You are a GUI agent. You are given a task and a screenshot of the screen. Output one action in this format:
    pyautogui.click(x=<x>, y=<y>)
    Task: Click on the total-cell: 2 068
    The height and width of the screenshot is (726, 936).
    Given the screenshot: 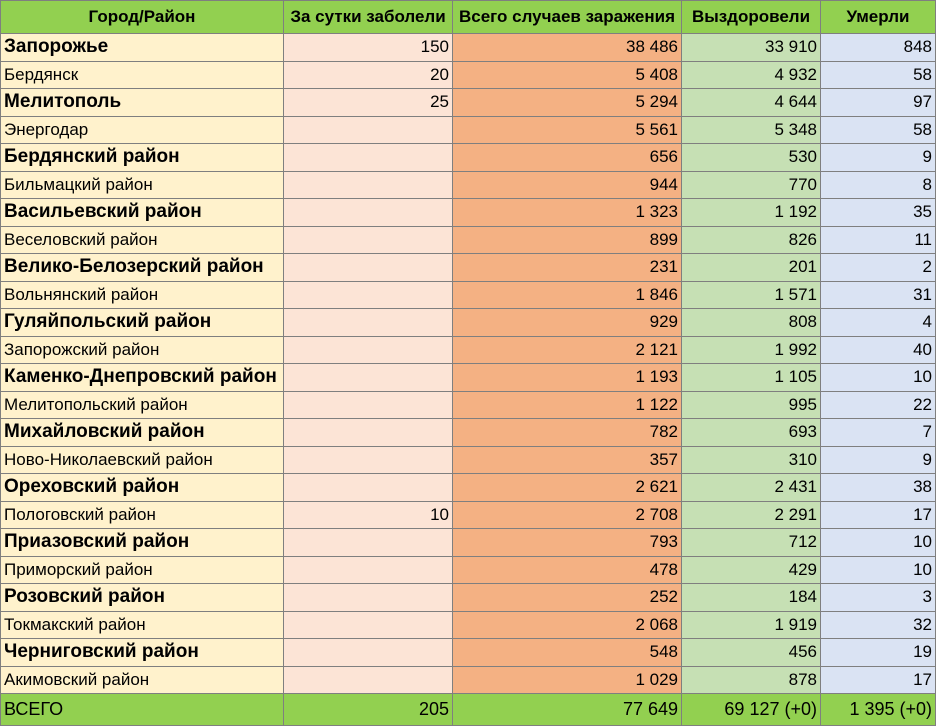 What is the action you would take?
    pyautogui.click(x=567, y=624)
    